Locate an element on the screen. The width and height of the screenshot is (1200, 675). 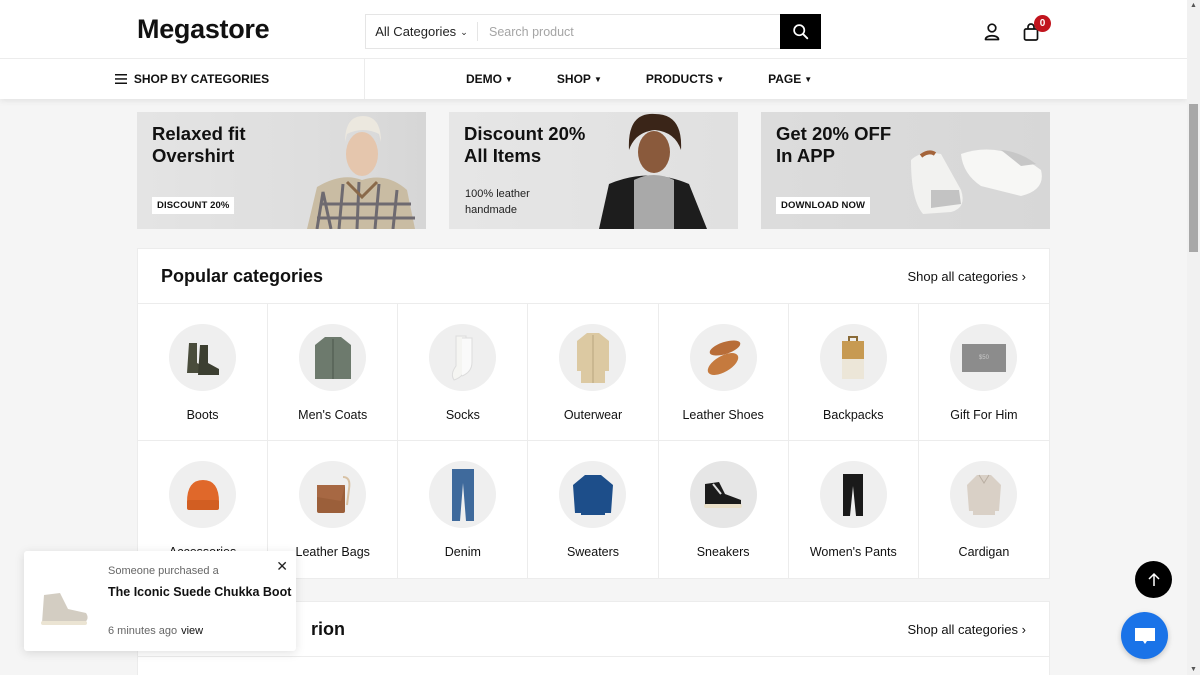
search-bar: All Categories ⌄ is located at coordinates (593, 31).